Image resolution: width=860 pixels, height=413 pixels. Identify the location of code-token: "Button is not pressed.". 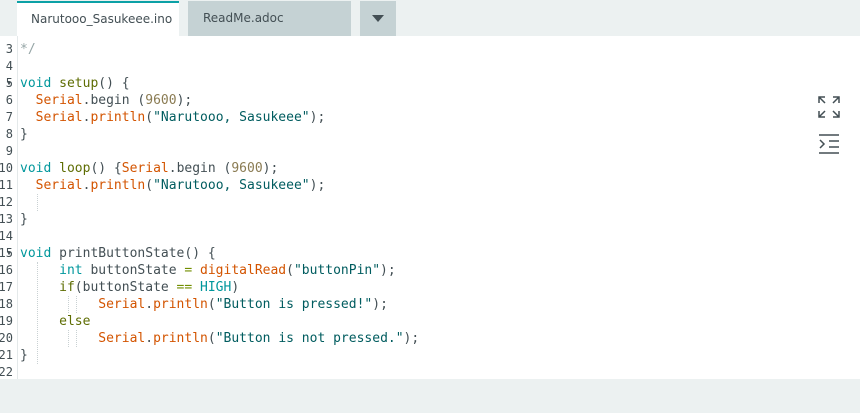
(309, 338).